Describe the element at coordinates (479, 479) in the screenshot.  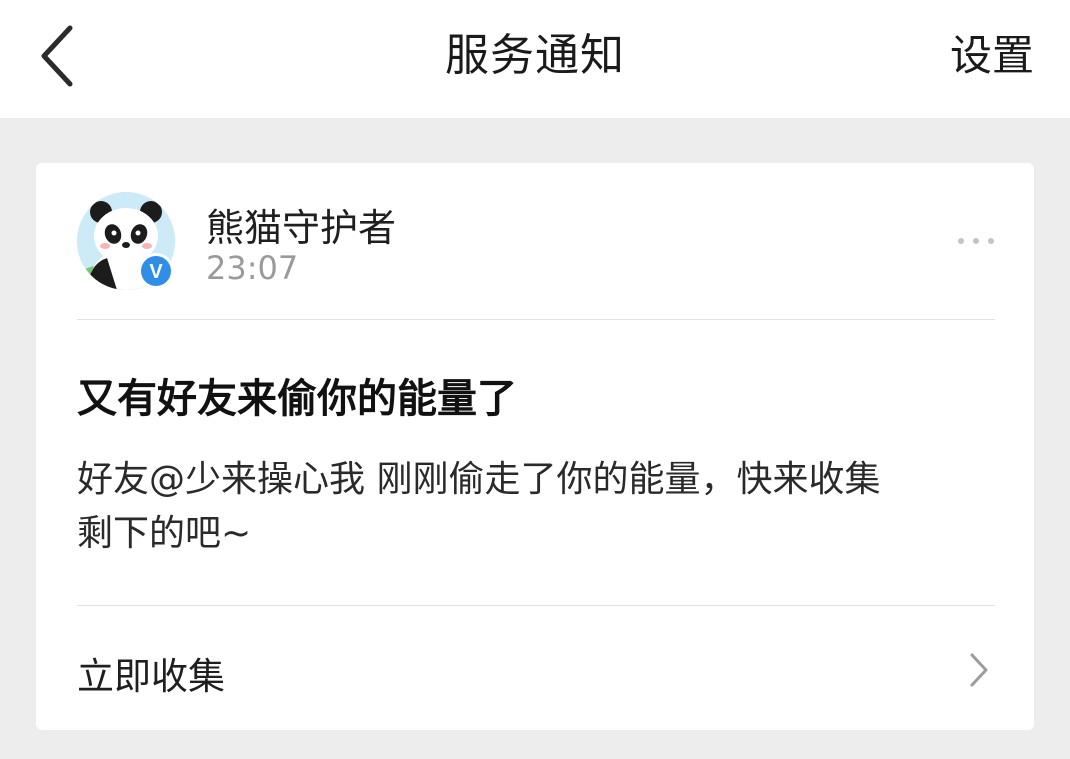
I see `message-body-line: 好友@少来操心我 刚刚偷走了你的能量，快来收集` at that location.